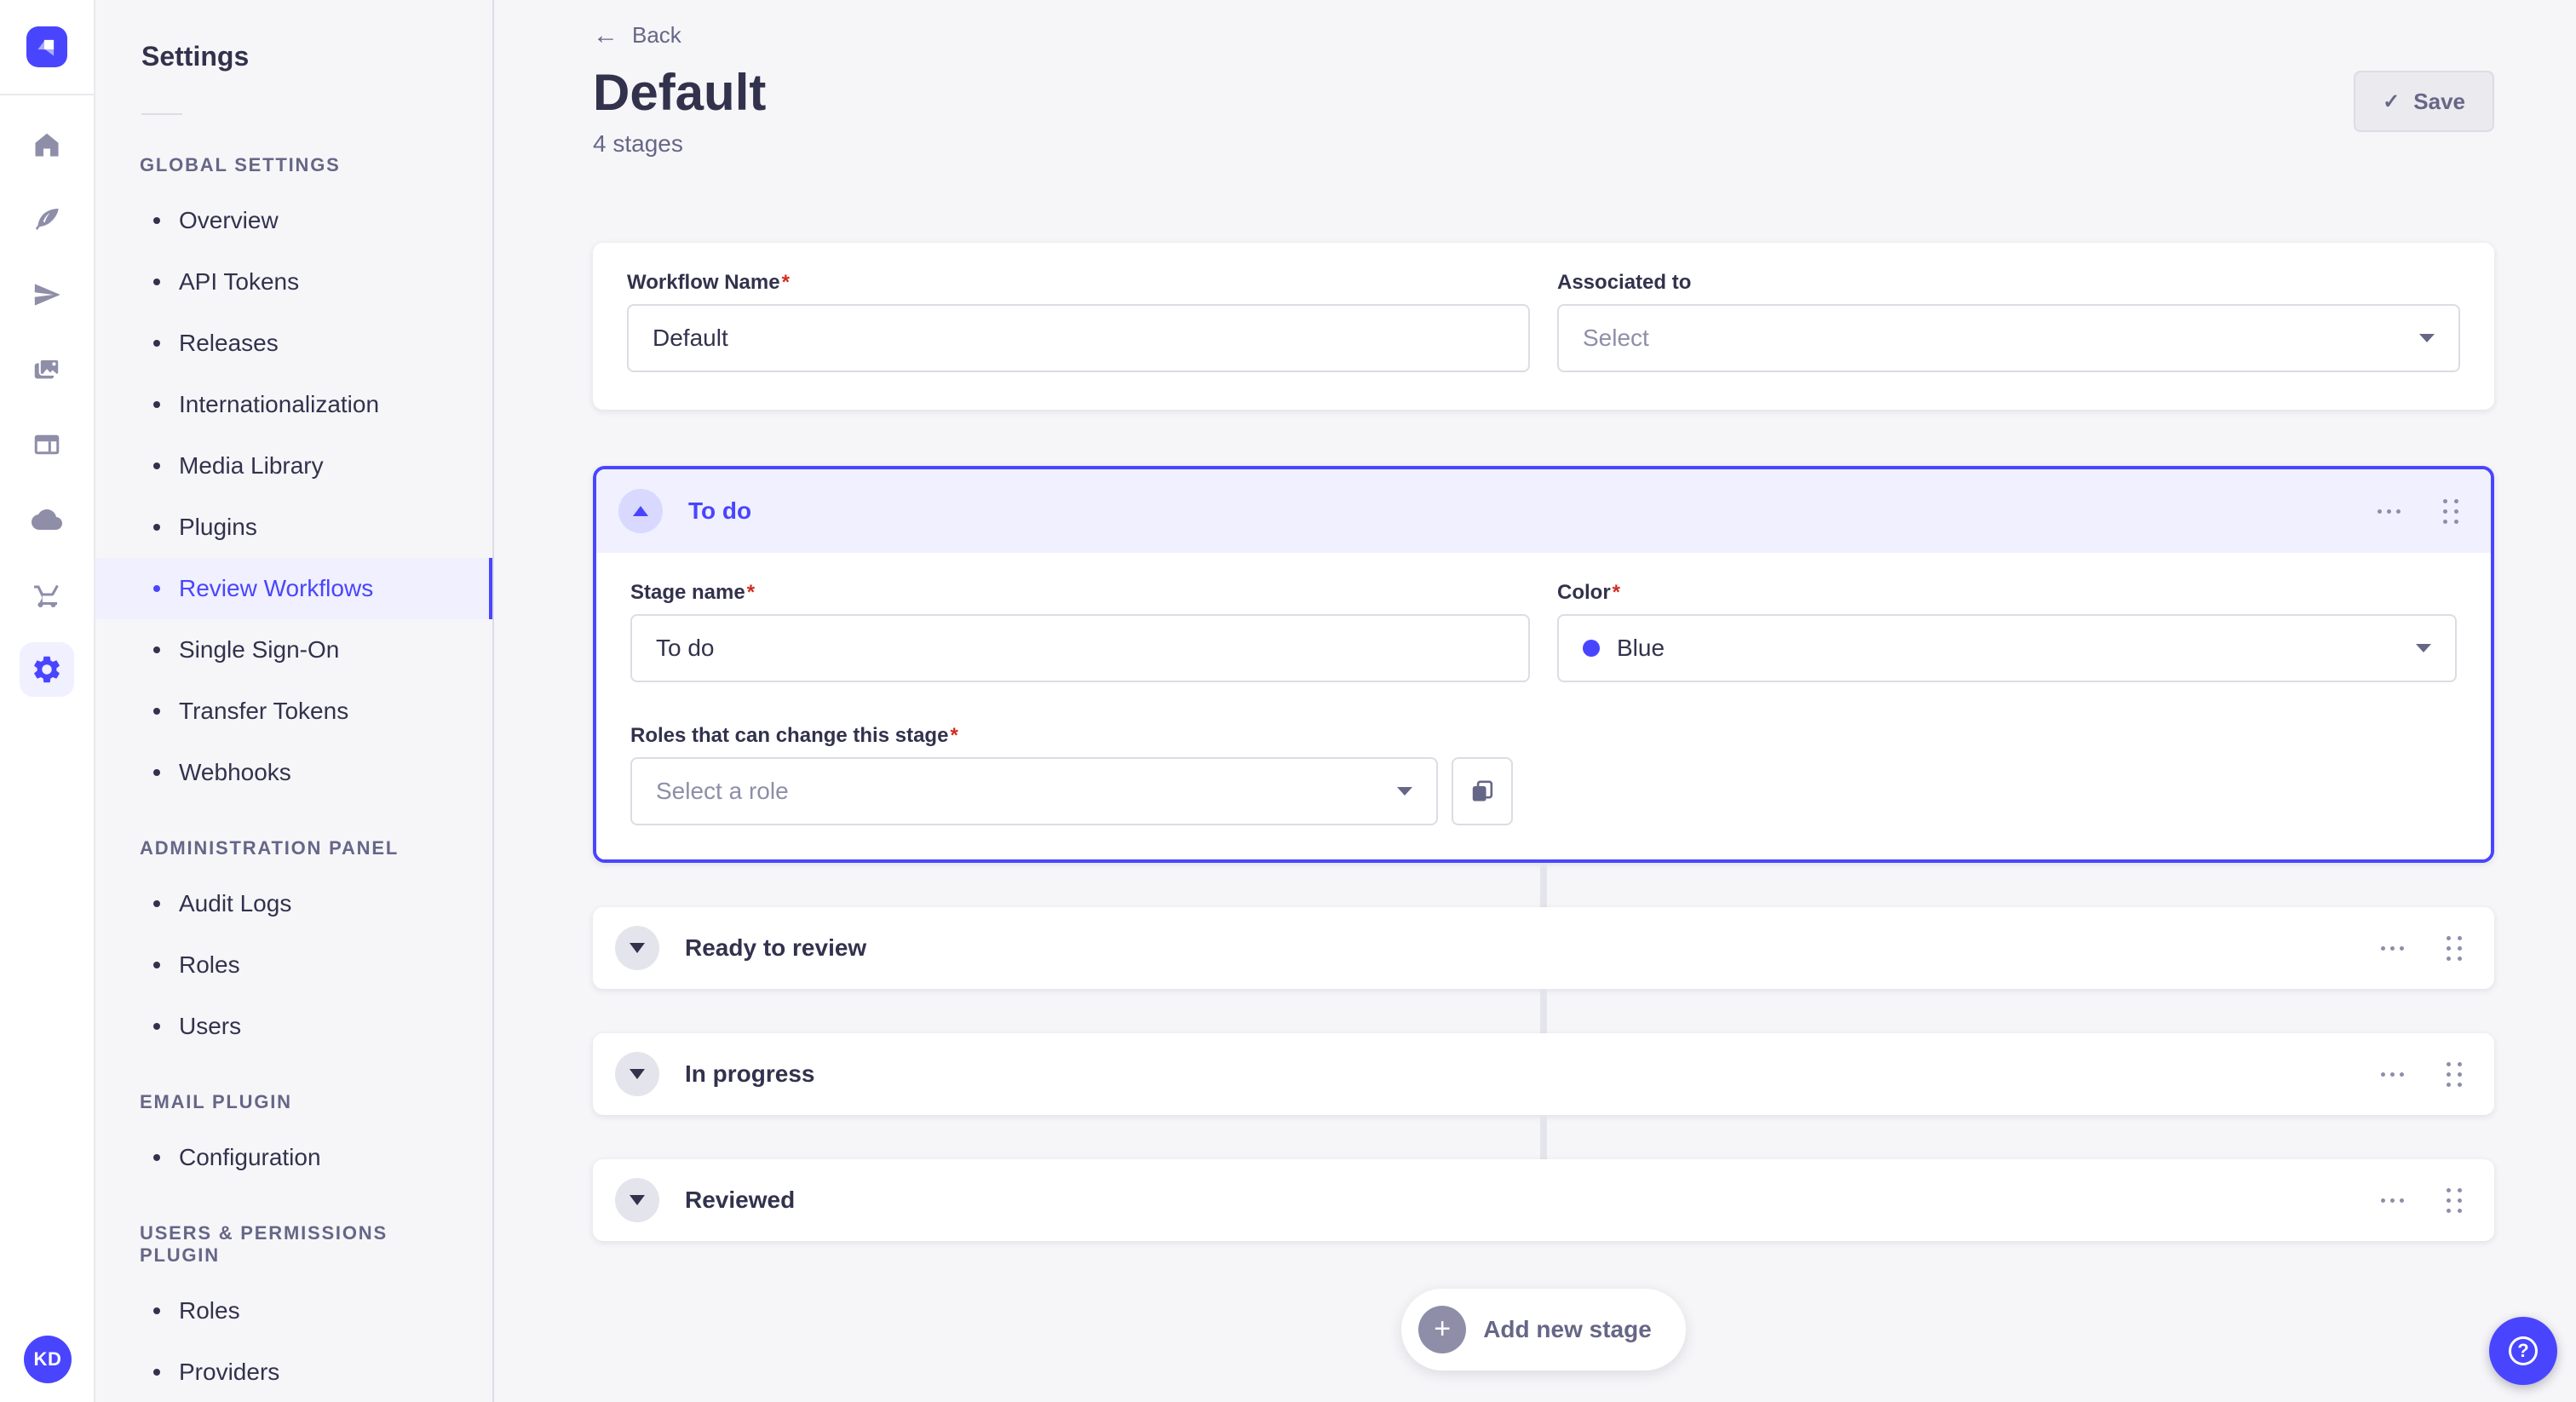  What do you see at coordinates (2008, 338) in the screenshot?
I see `associated-to-select: Select` at bounding box center [2008, 338].